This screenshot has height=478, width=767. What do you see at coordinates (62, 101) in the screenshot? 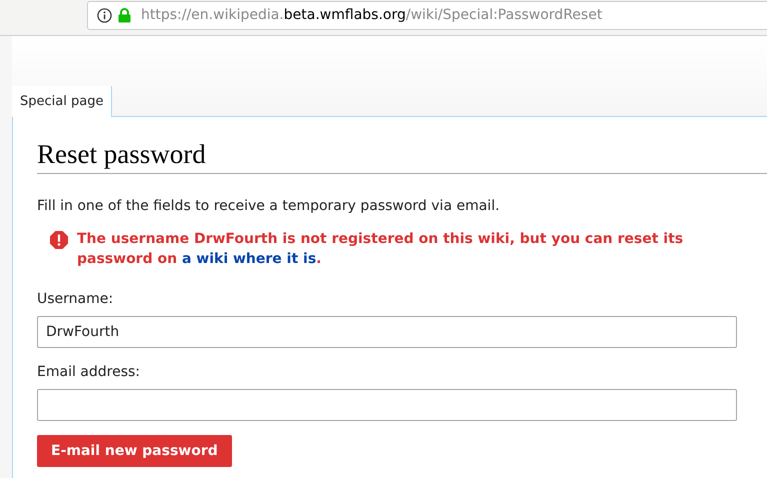
I see `page-tab: Special page` at bounding box center [62, 101].